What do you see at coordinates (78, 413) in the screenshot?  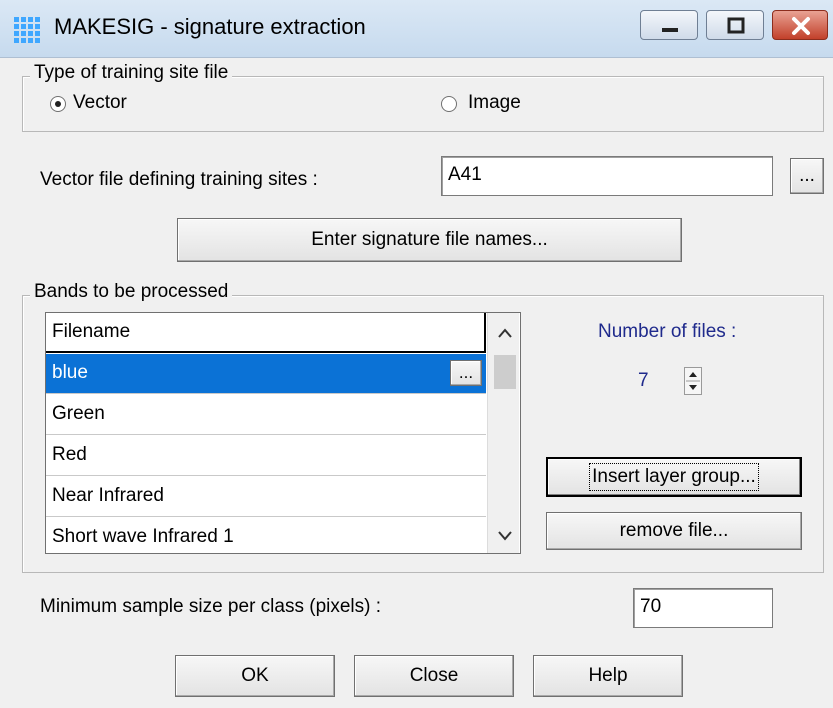 I see `band-row-label: Green` at bounding box center [78, 413].